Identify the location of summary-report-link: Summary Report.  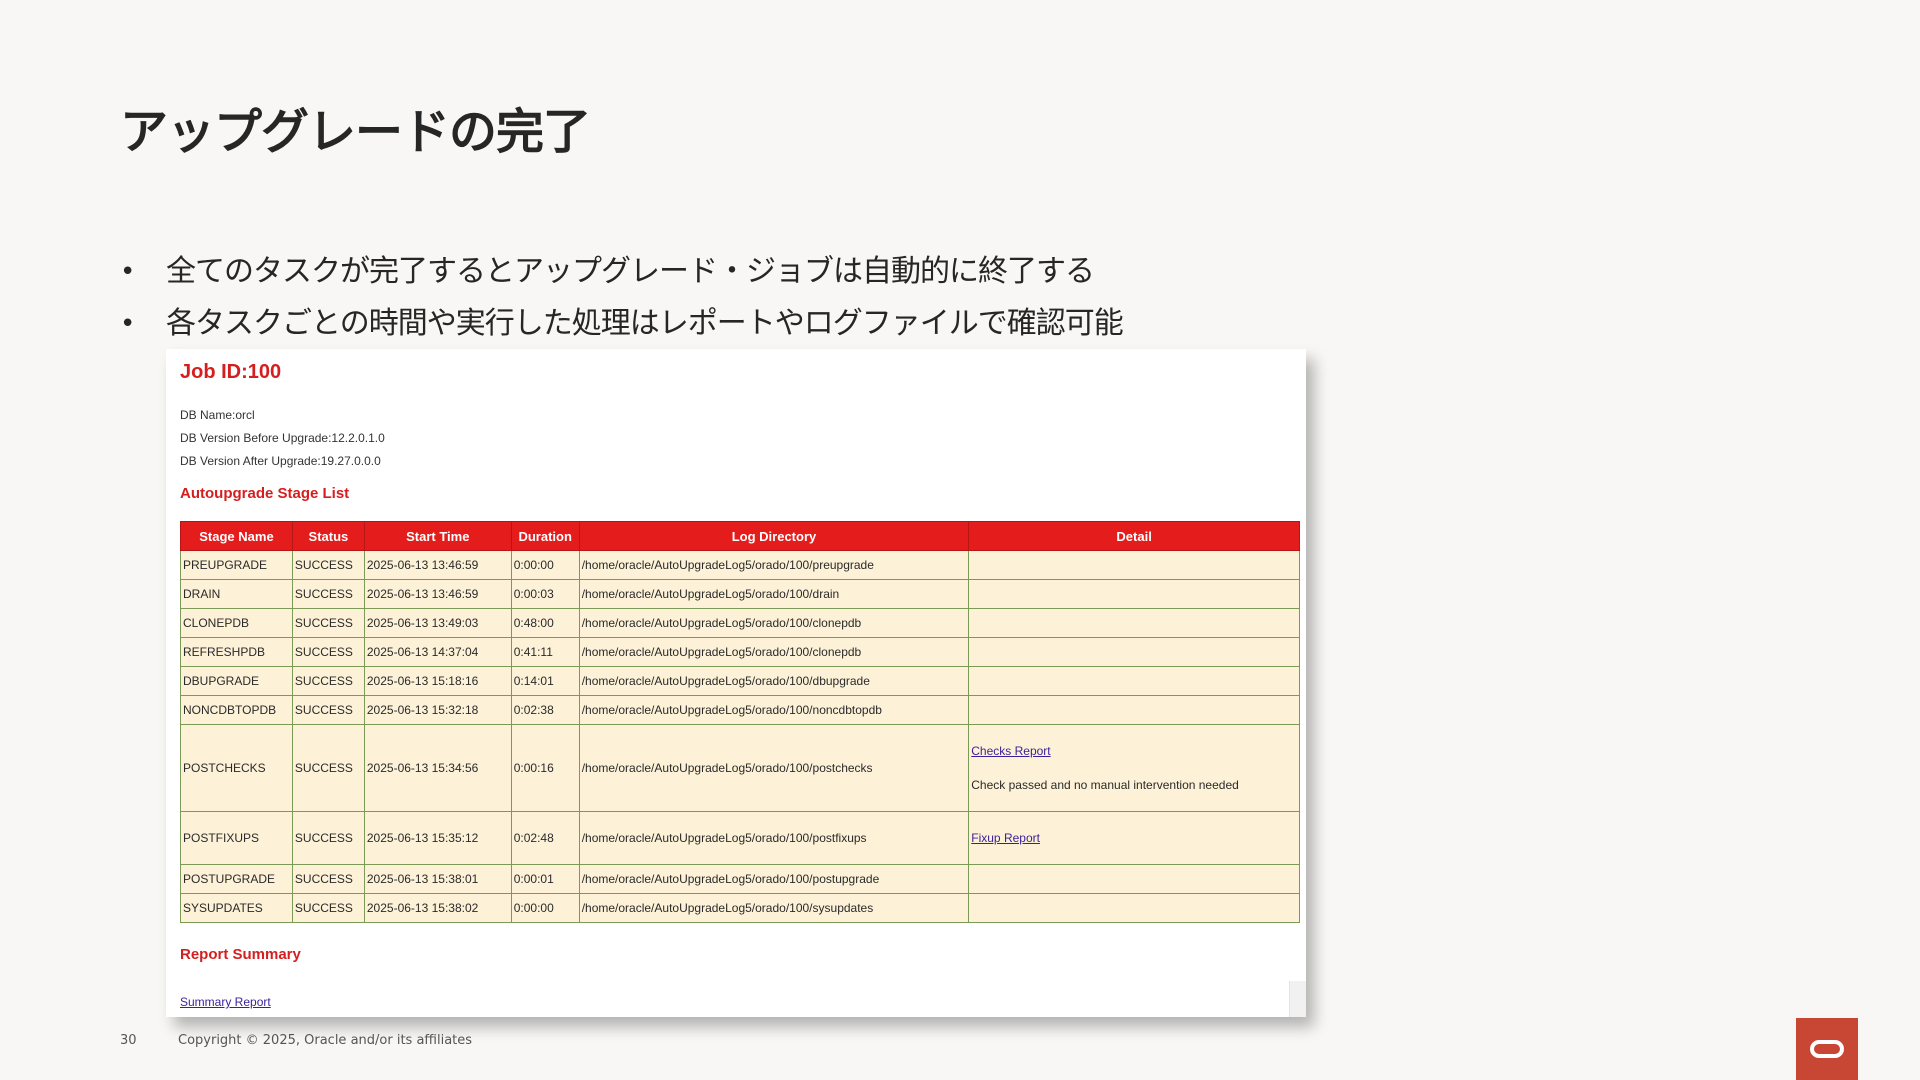
(225, 1002).